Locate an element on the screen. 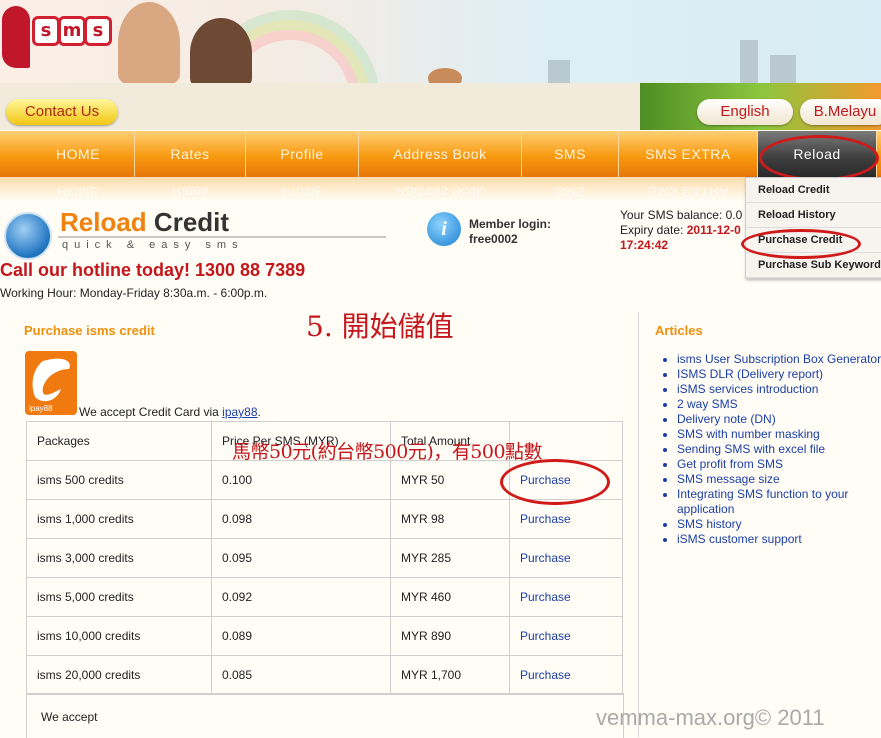 The height and width of the screenshot is (738, 881). nav-sms: SMS is located at coordinates (570, 154).